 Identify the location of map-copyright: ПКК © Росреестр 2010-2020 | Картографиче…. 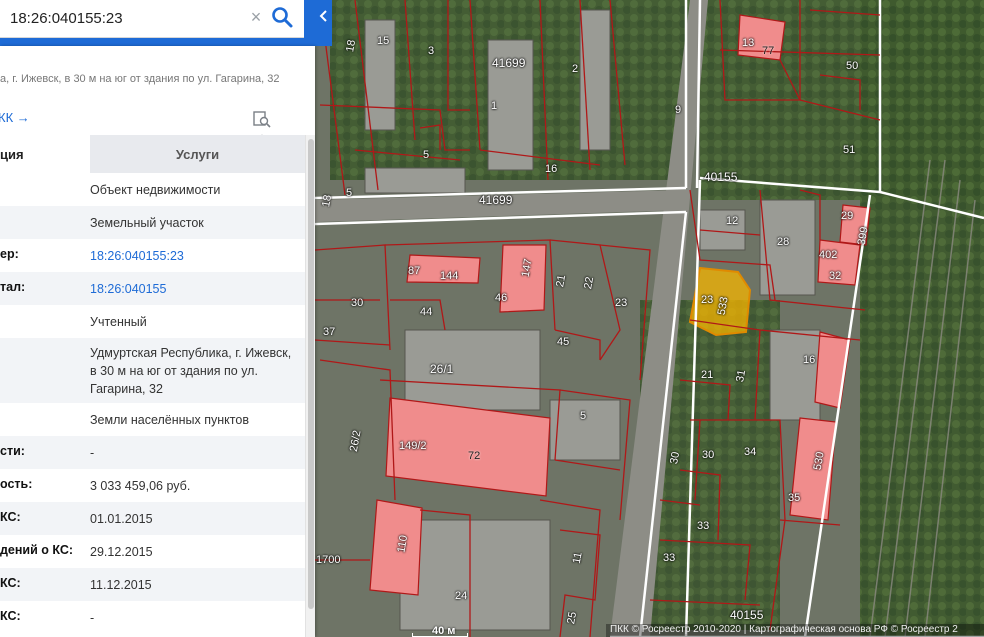
(795, 630).